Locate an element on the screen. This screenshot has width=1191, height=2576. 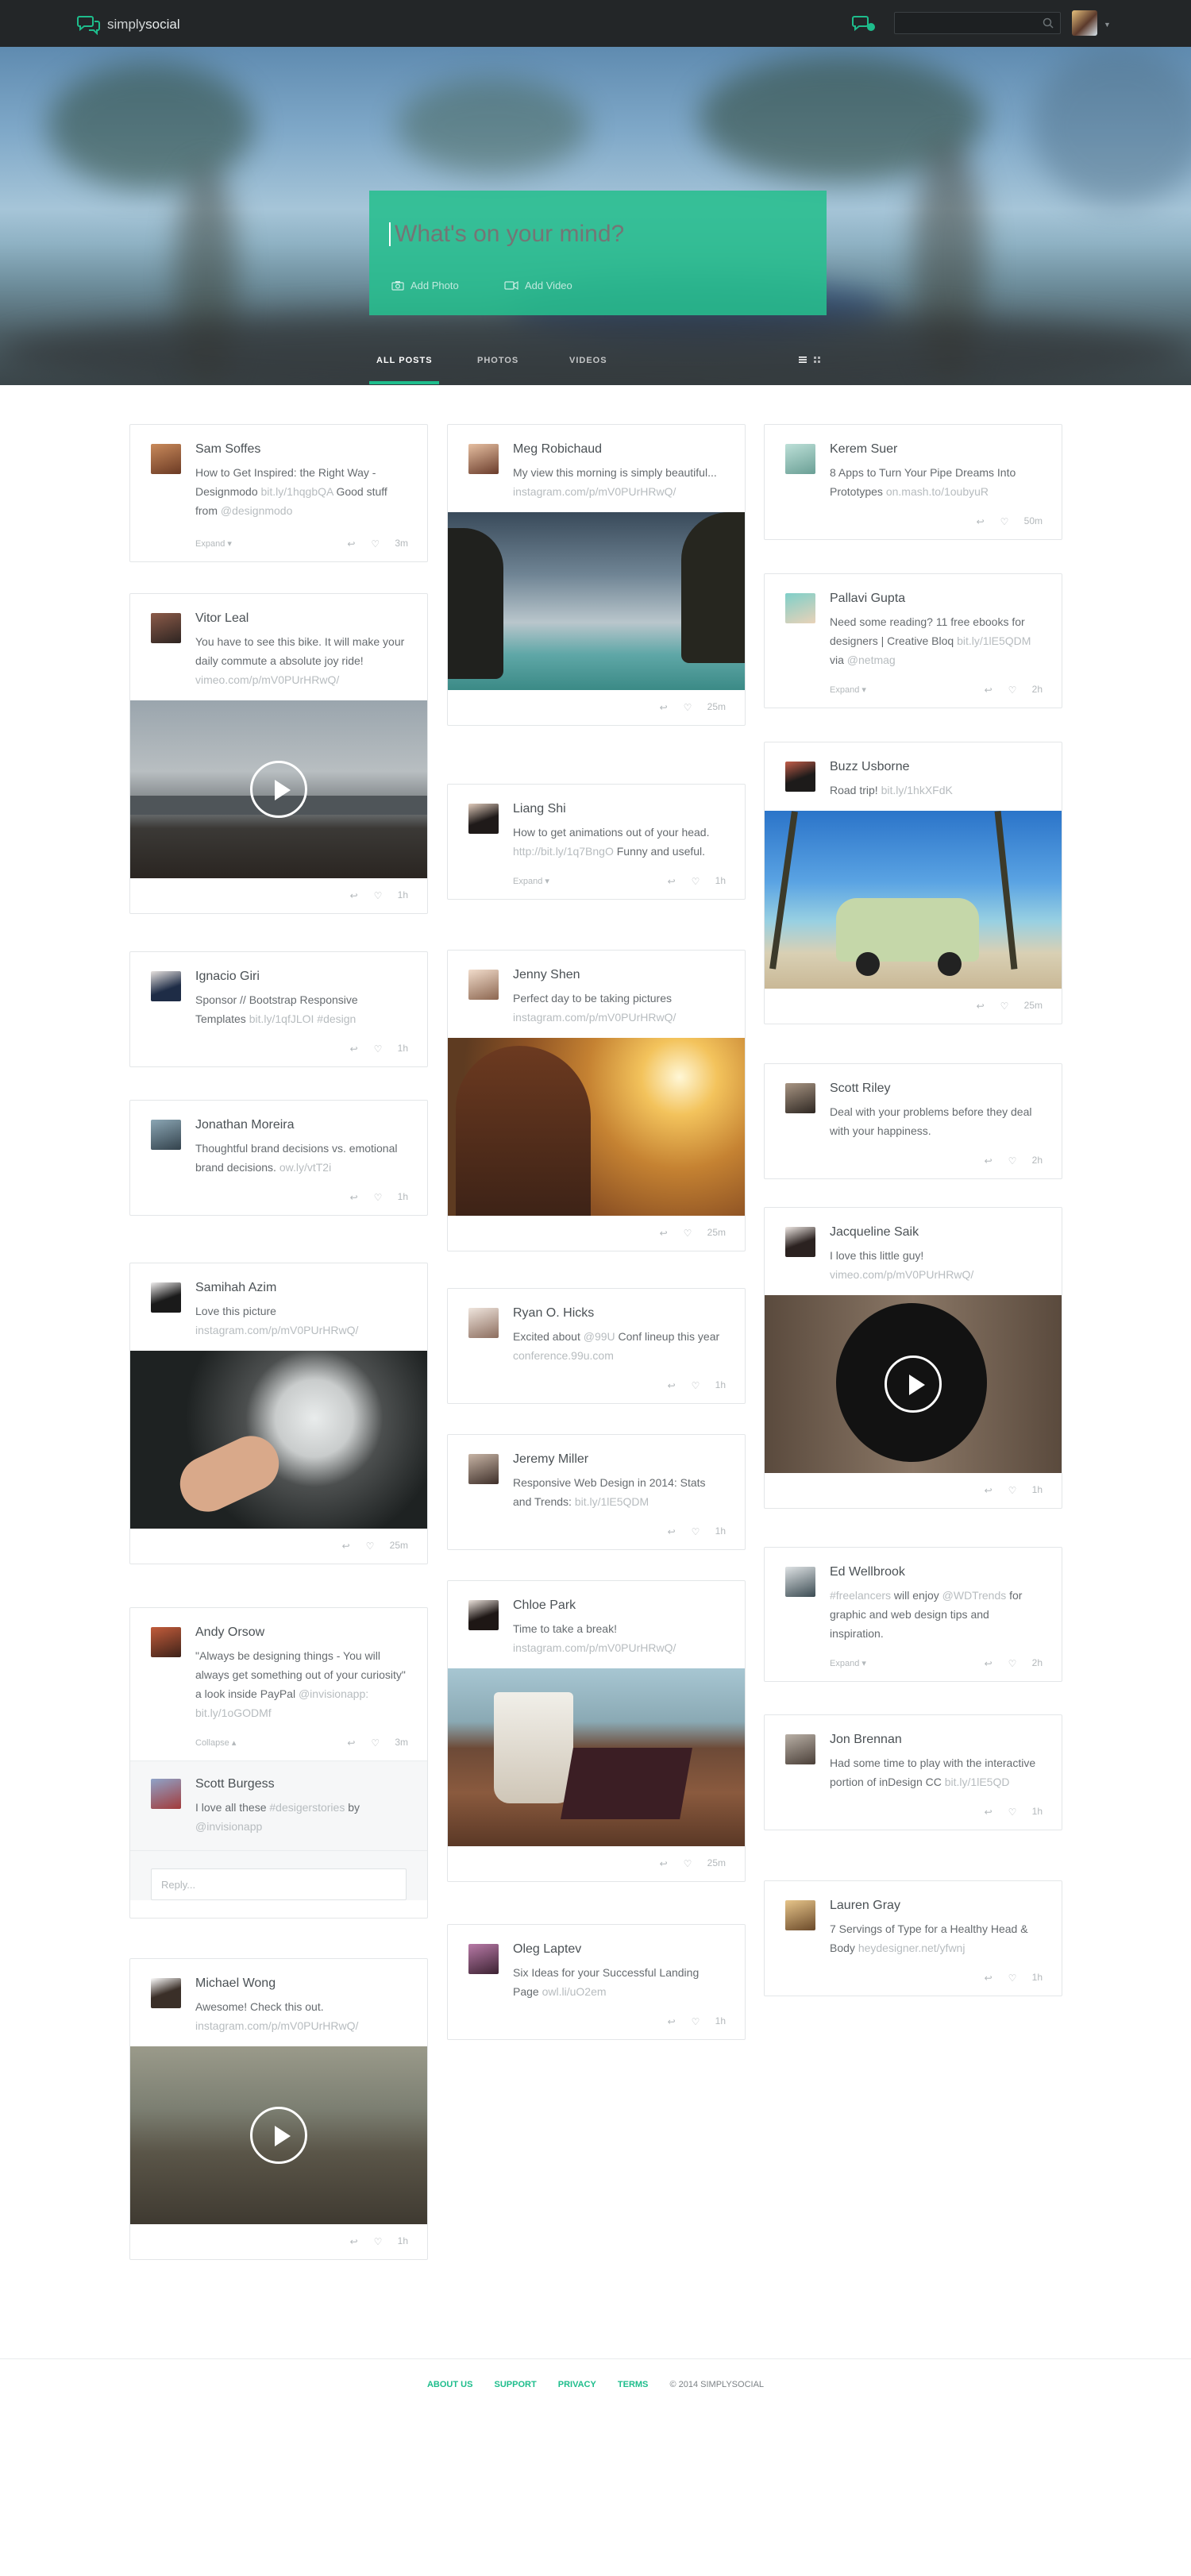
author-name: Oleg Laptev is located at coordinates (618, 1949).